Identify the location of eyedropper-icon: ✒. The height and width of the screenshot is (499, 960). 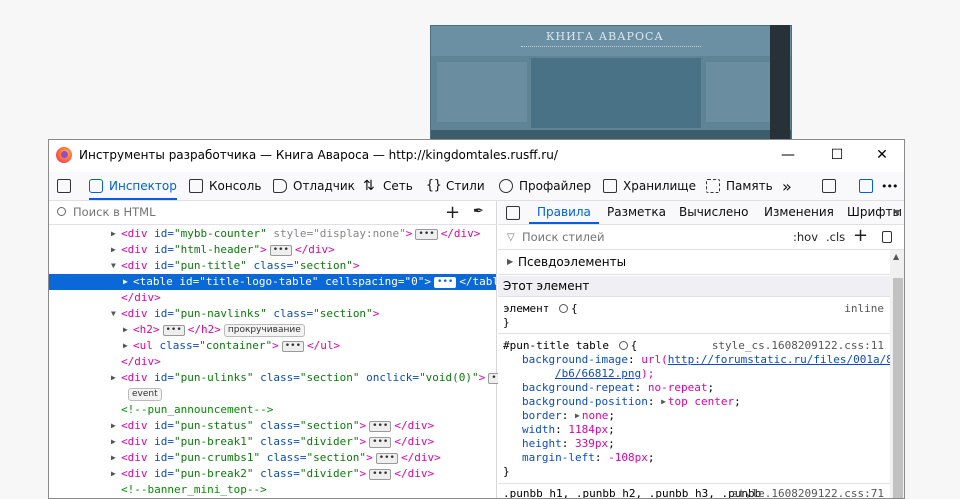
(478, 211).